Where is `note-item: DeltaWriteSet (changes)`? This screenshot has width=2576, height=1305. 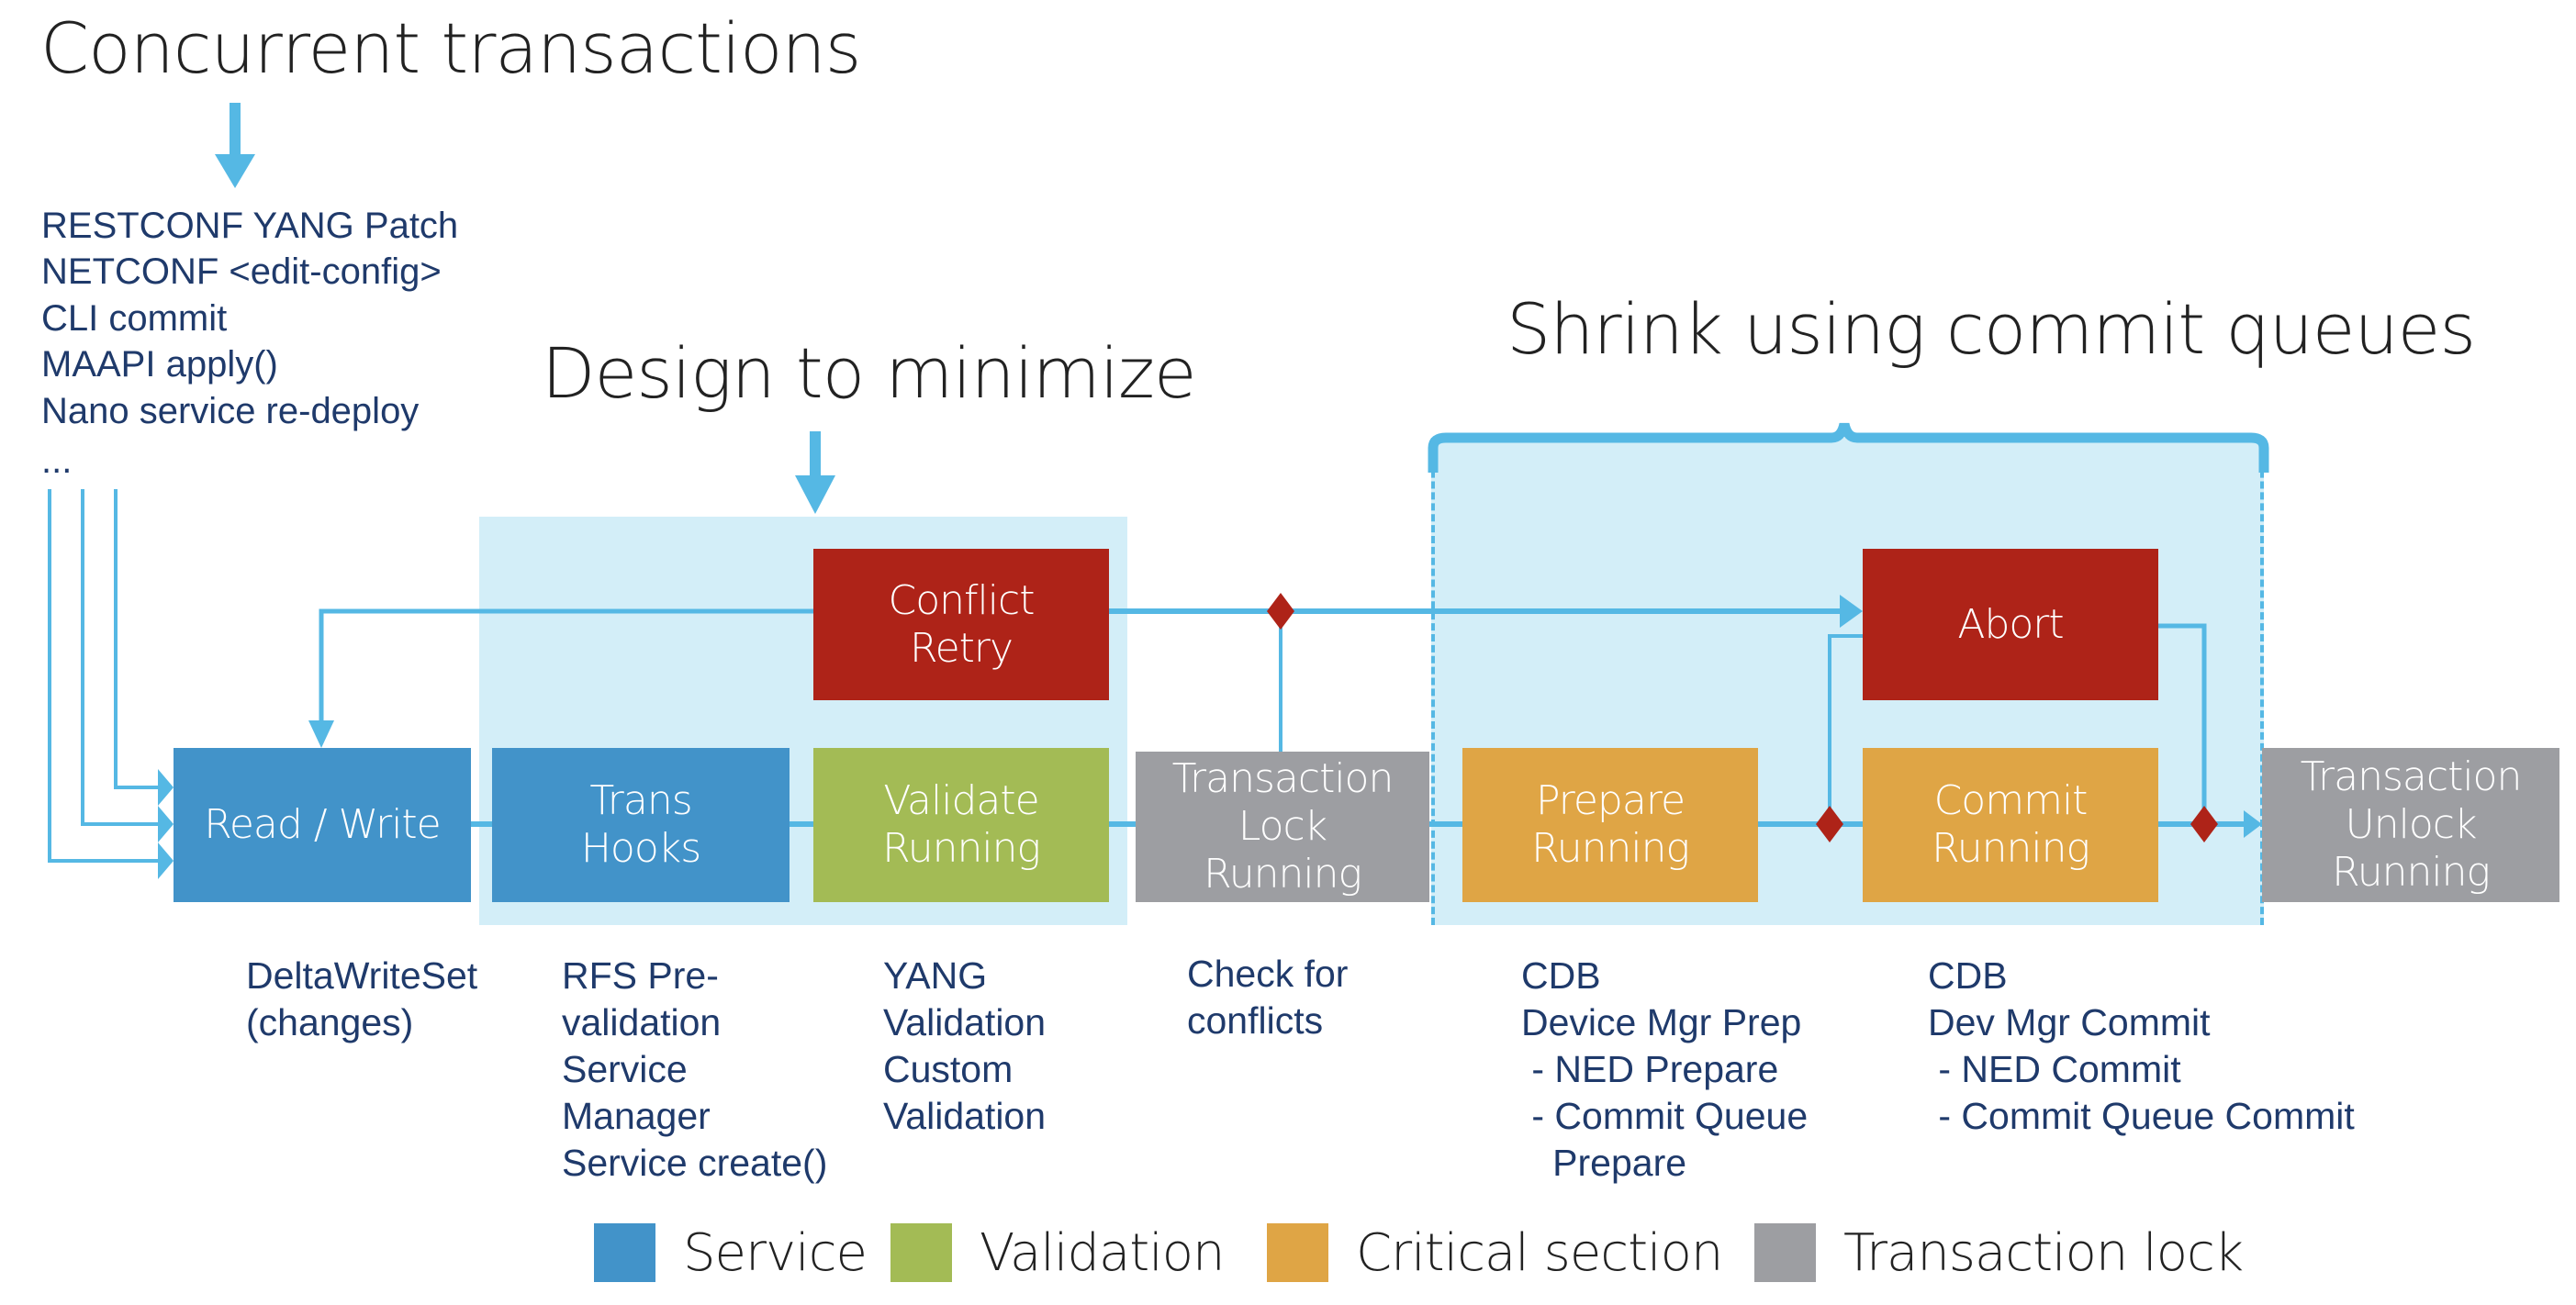 note-item: DeltaWriteSet (changes) is located at coordinates (336, 999).